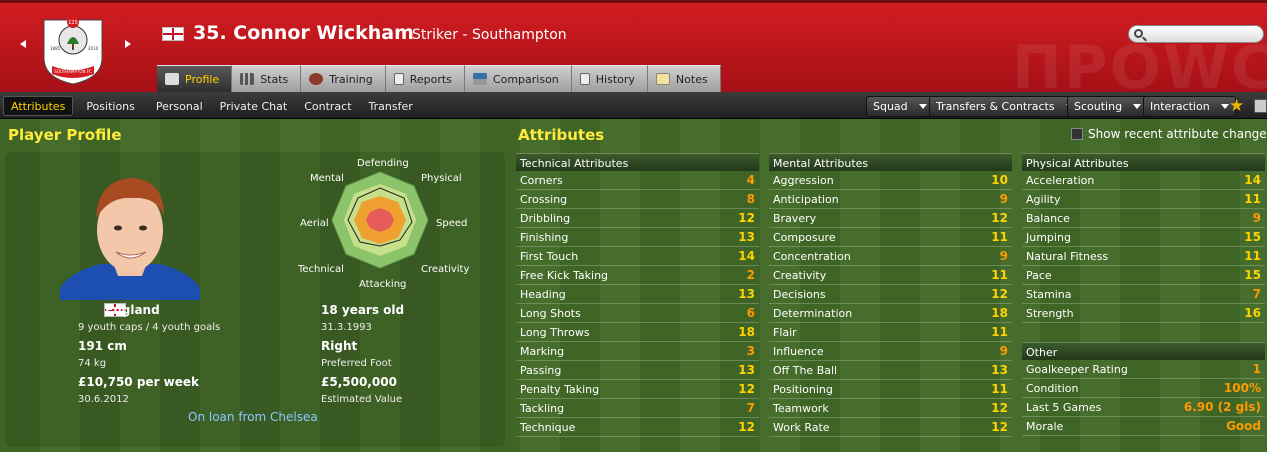  What do you see at coordinates (1143, 369) in the screenshot?
I see `attribute-row: Goalkeeper Rating 1` at bounding box center [1143, 369].